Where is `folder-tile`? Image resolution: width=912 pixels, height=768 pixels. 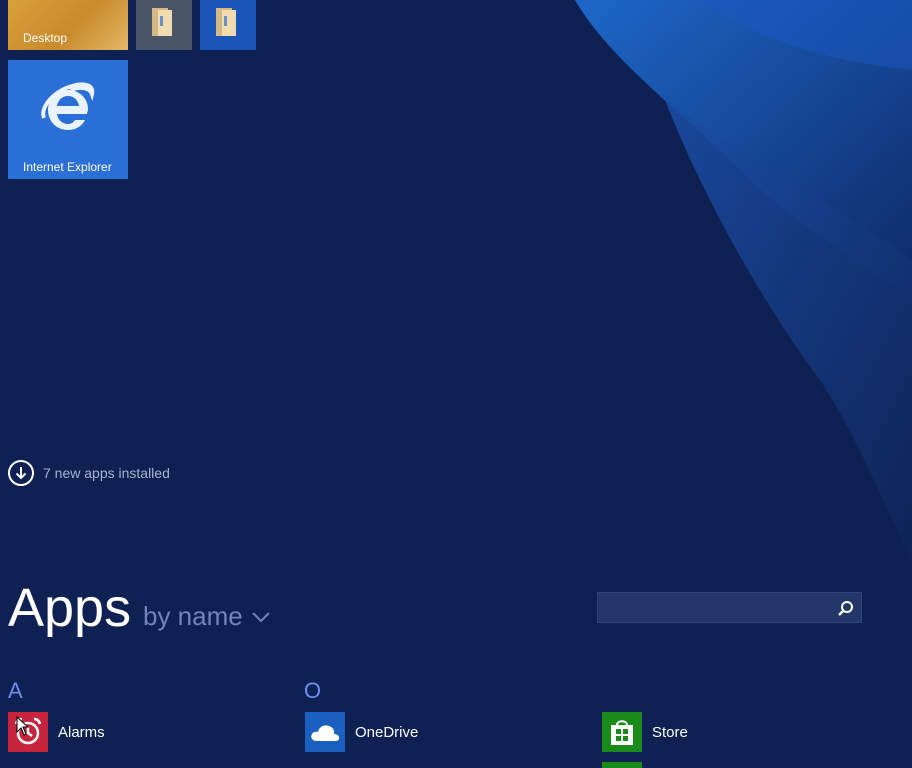 folder-tile is located at coordinates (228, 25).